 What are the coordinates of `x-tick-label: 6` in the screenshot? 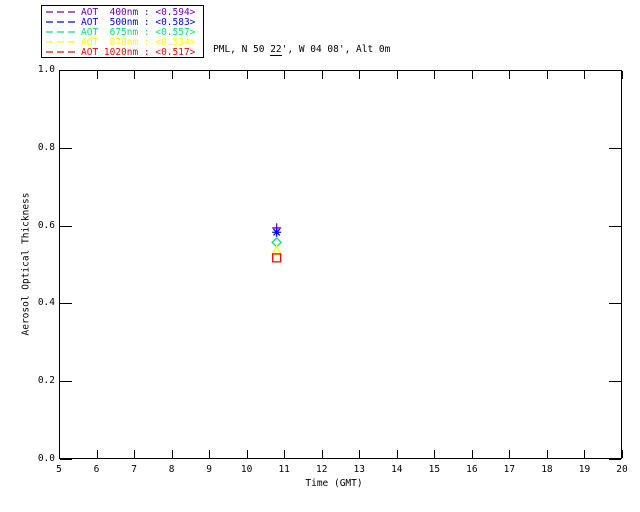 It's located at (96, 469).